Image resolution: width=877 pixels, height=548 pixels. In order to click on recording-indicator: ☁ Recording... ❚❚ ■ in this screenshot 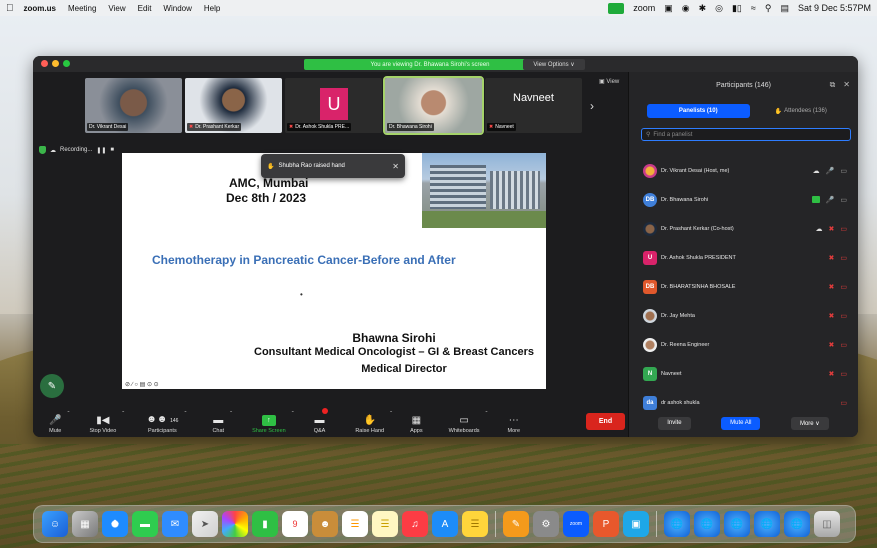, I will do `click(76, 150)`.